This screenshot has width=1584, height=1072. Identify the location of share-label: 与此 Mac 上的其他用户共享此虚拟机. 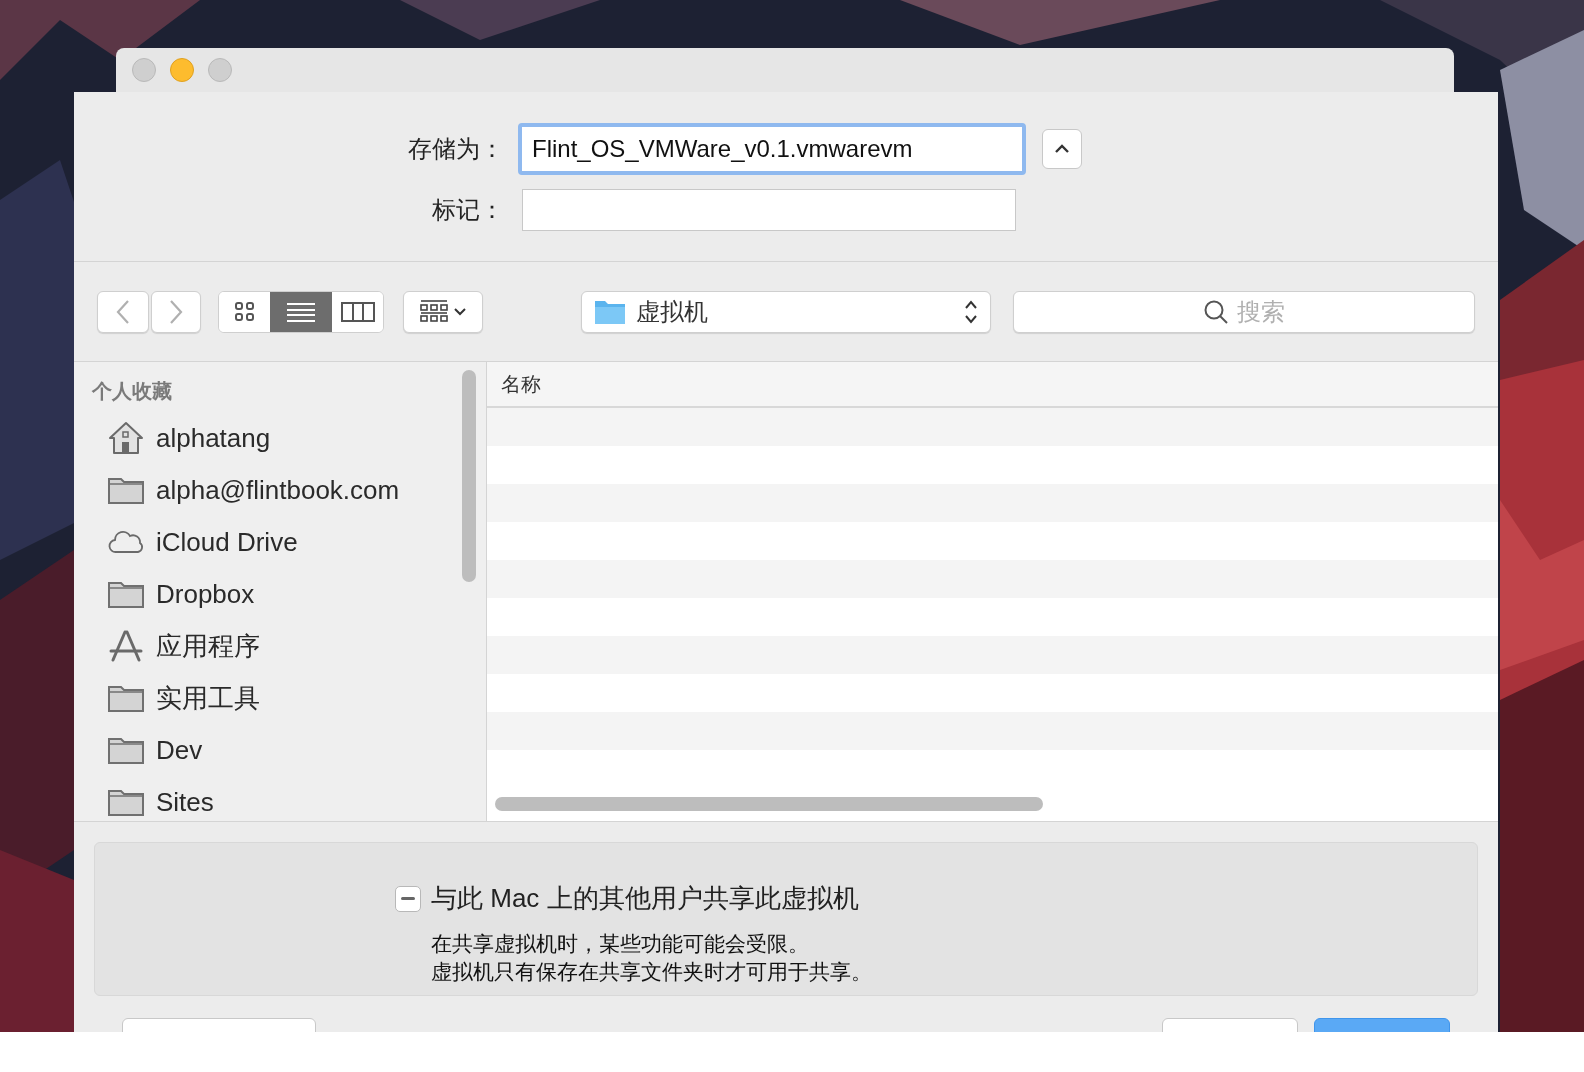
(645, 898).